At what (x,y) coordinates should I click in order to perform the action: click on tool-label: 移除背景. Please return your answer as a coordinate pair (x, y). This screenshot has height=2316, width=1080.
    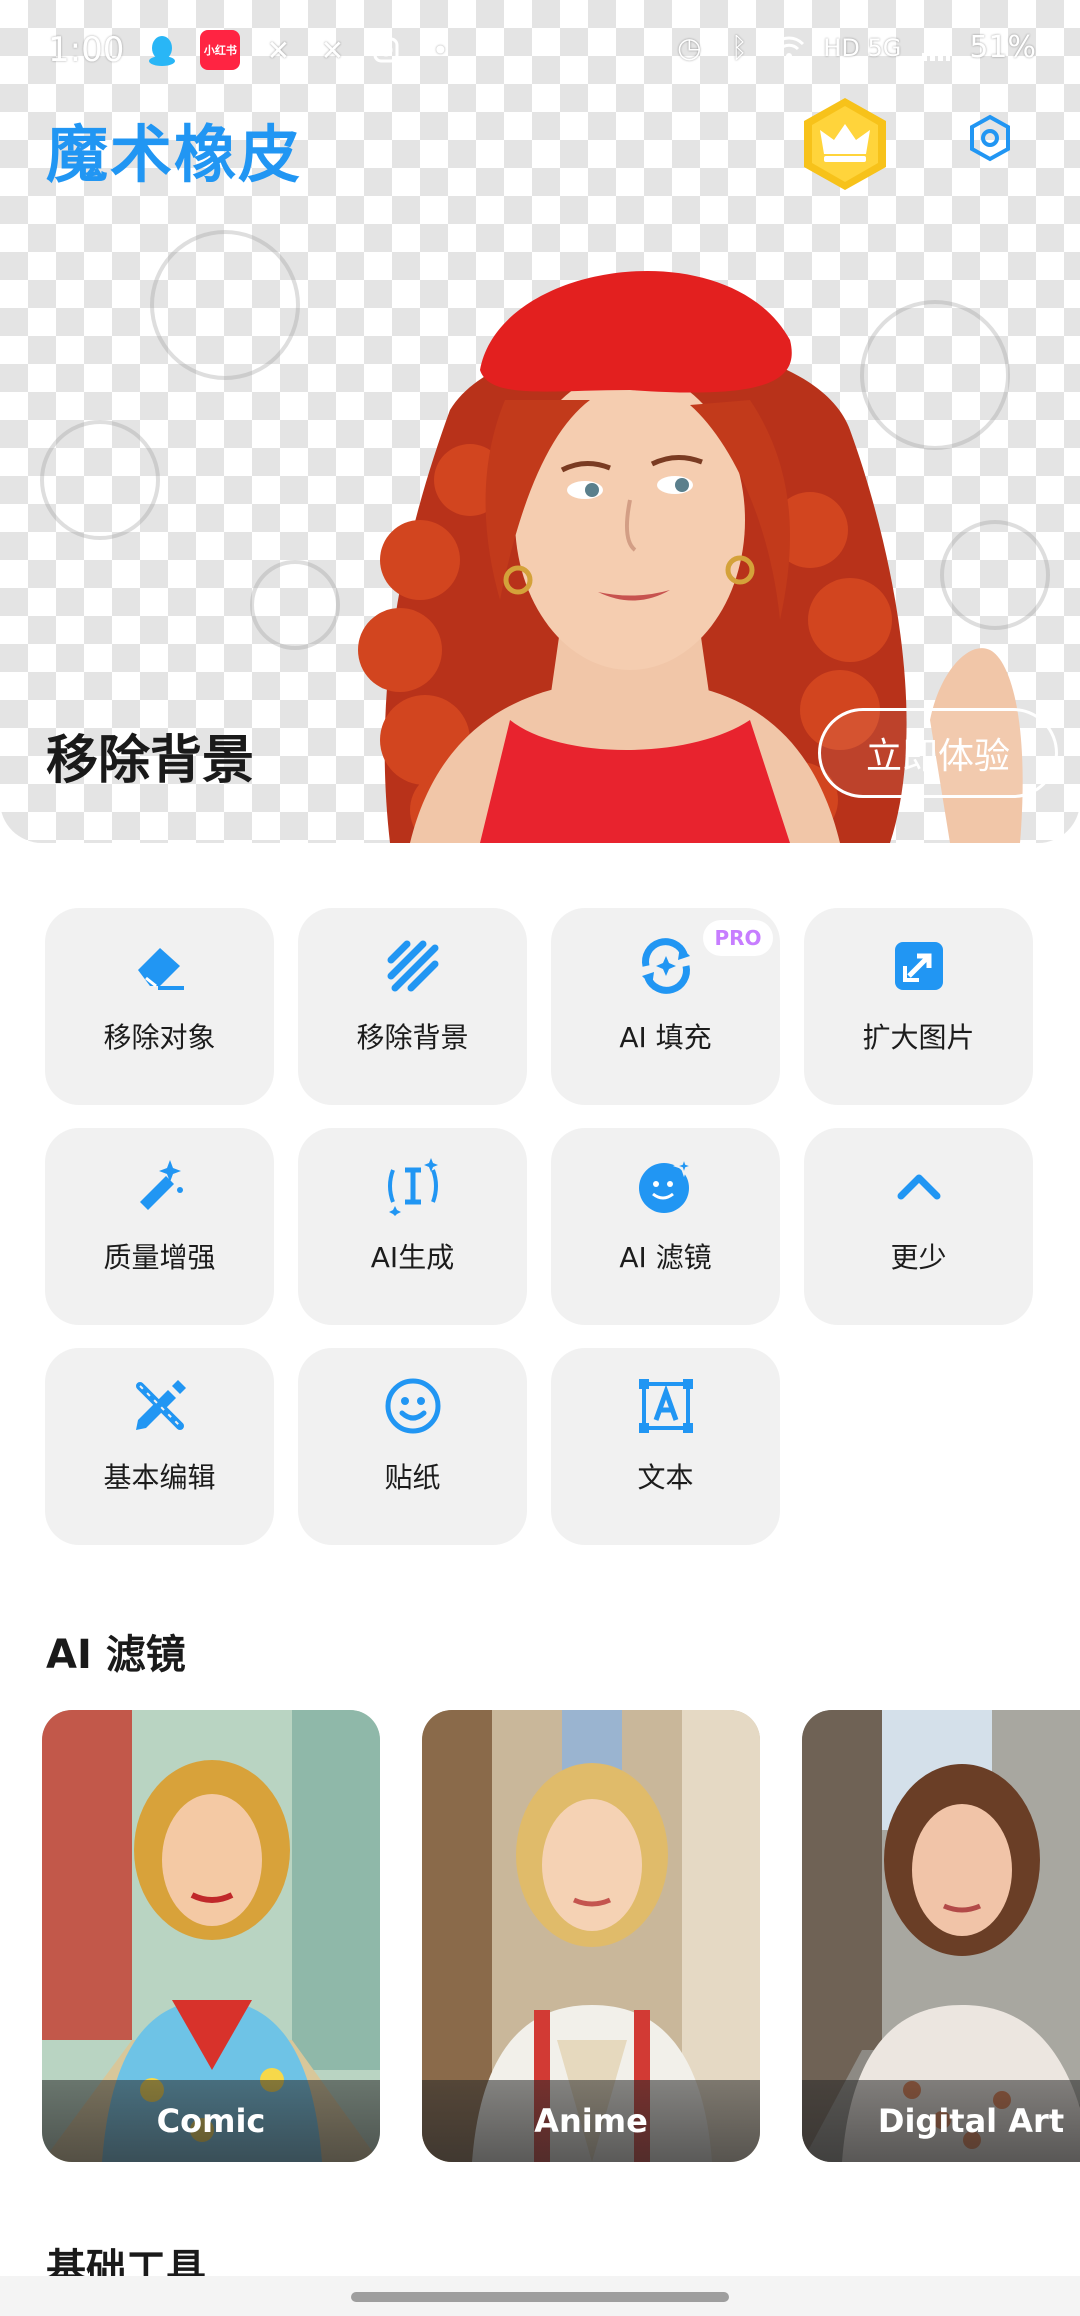
    Looking at the image, I should click on (412, 1037).